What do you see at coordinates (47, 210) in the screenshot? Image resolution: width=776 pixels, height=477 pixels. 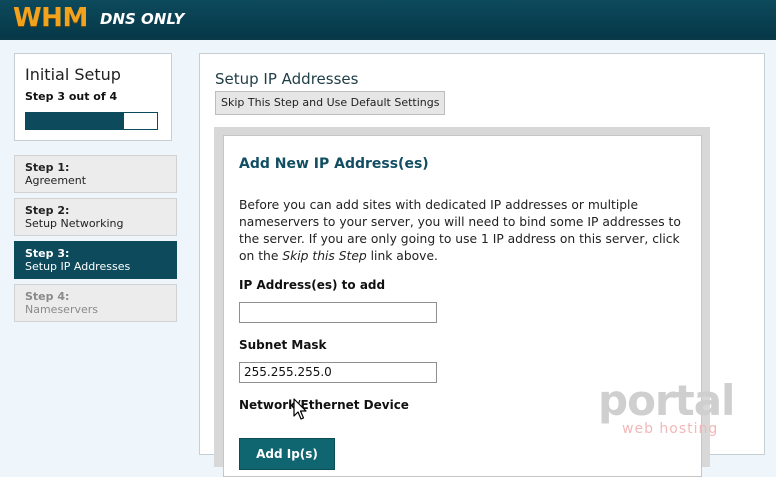 I see `step-number: Step 2:` at bounding box center [47, 210].